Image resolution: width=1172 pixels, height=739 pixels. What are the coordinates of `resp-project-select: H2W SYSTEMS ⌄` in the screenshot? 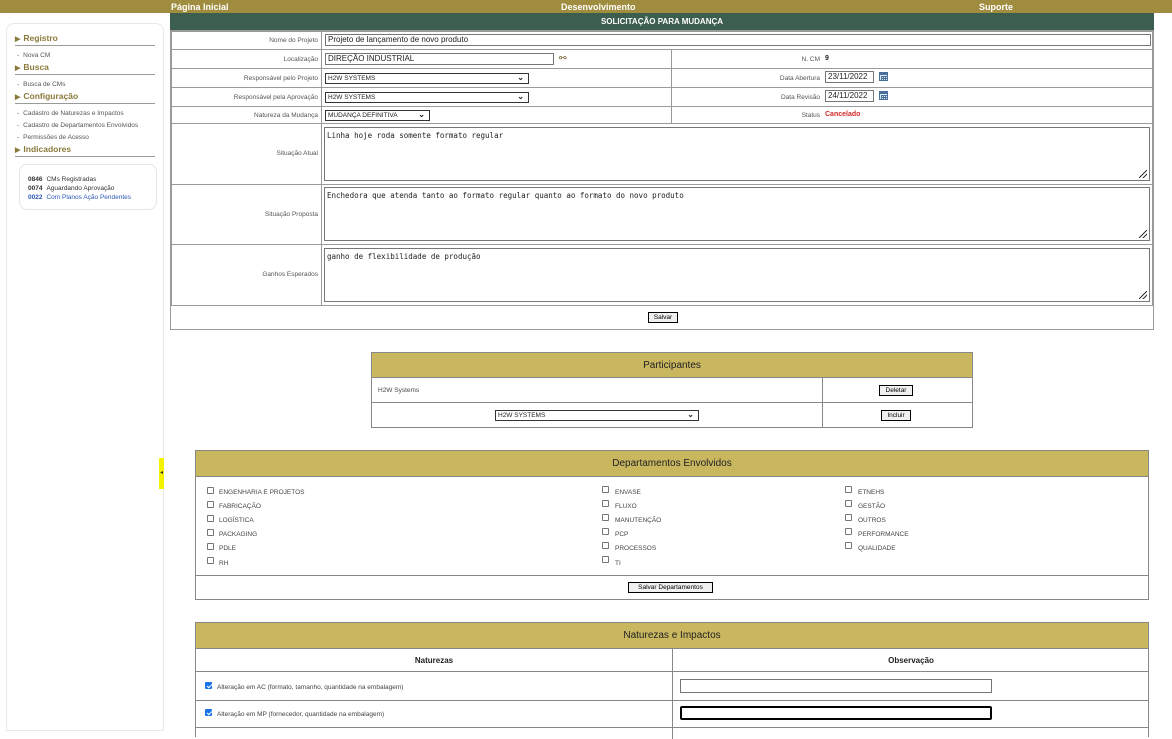 It's located at (427, 78).